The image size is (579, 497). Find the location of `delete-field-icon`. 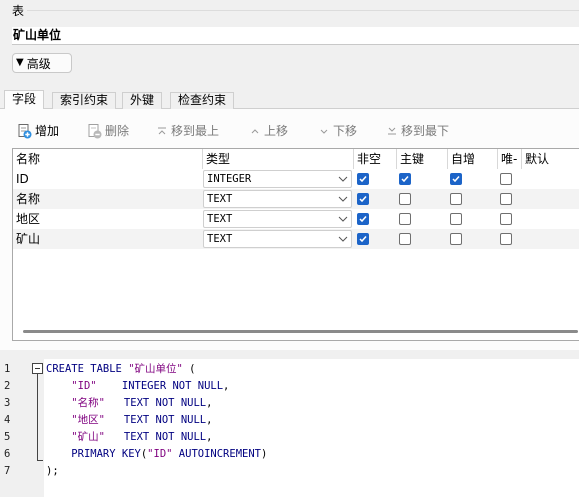

delete-field-icon is located at coordinates (94, 131).